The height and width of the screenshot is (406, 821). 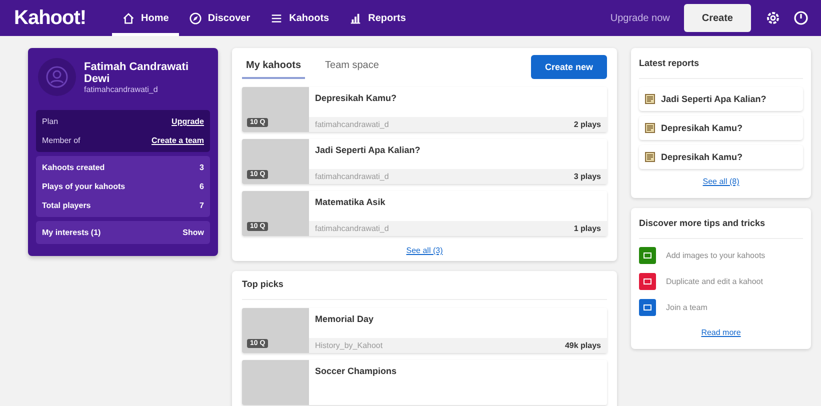 What do you see at coordinates (721, 181) in the screenshot?
I see `see-all-link: See all (8)` at bounding box center [721, 181].